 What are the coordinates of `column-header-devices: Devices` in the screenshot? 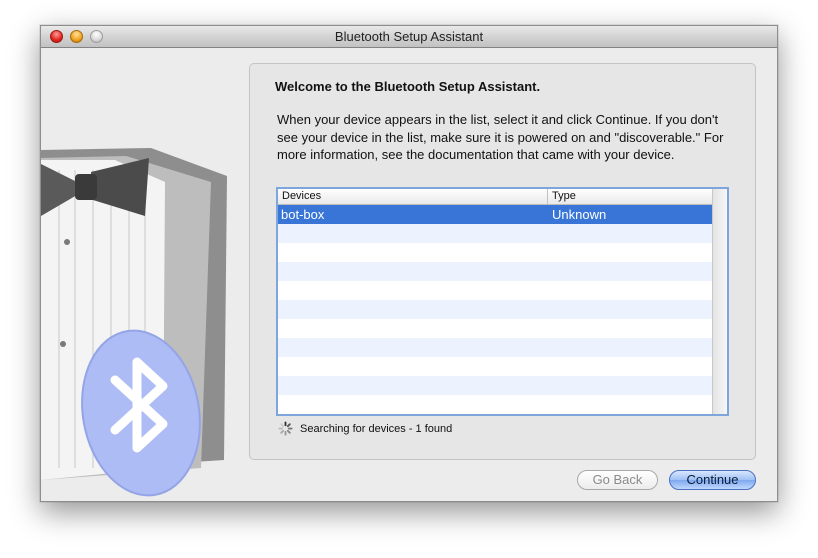 It's located at (413, 196).